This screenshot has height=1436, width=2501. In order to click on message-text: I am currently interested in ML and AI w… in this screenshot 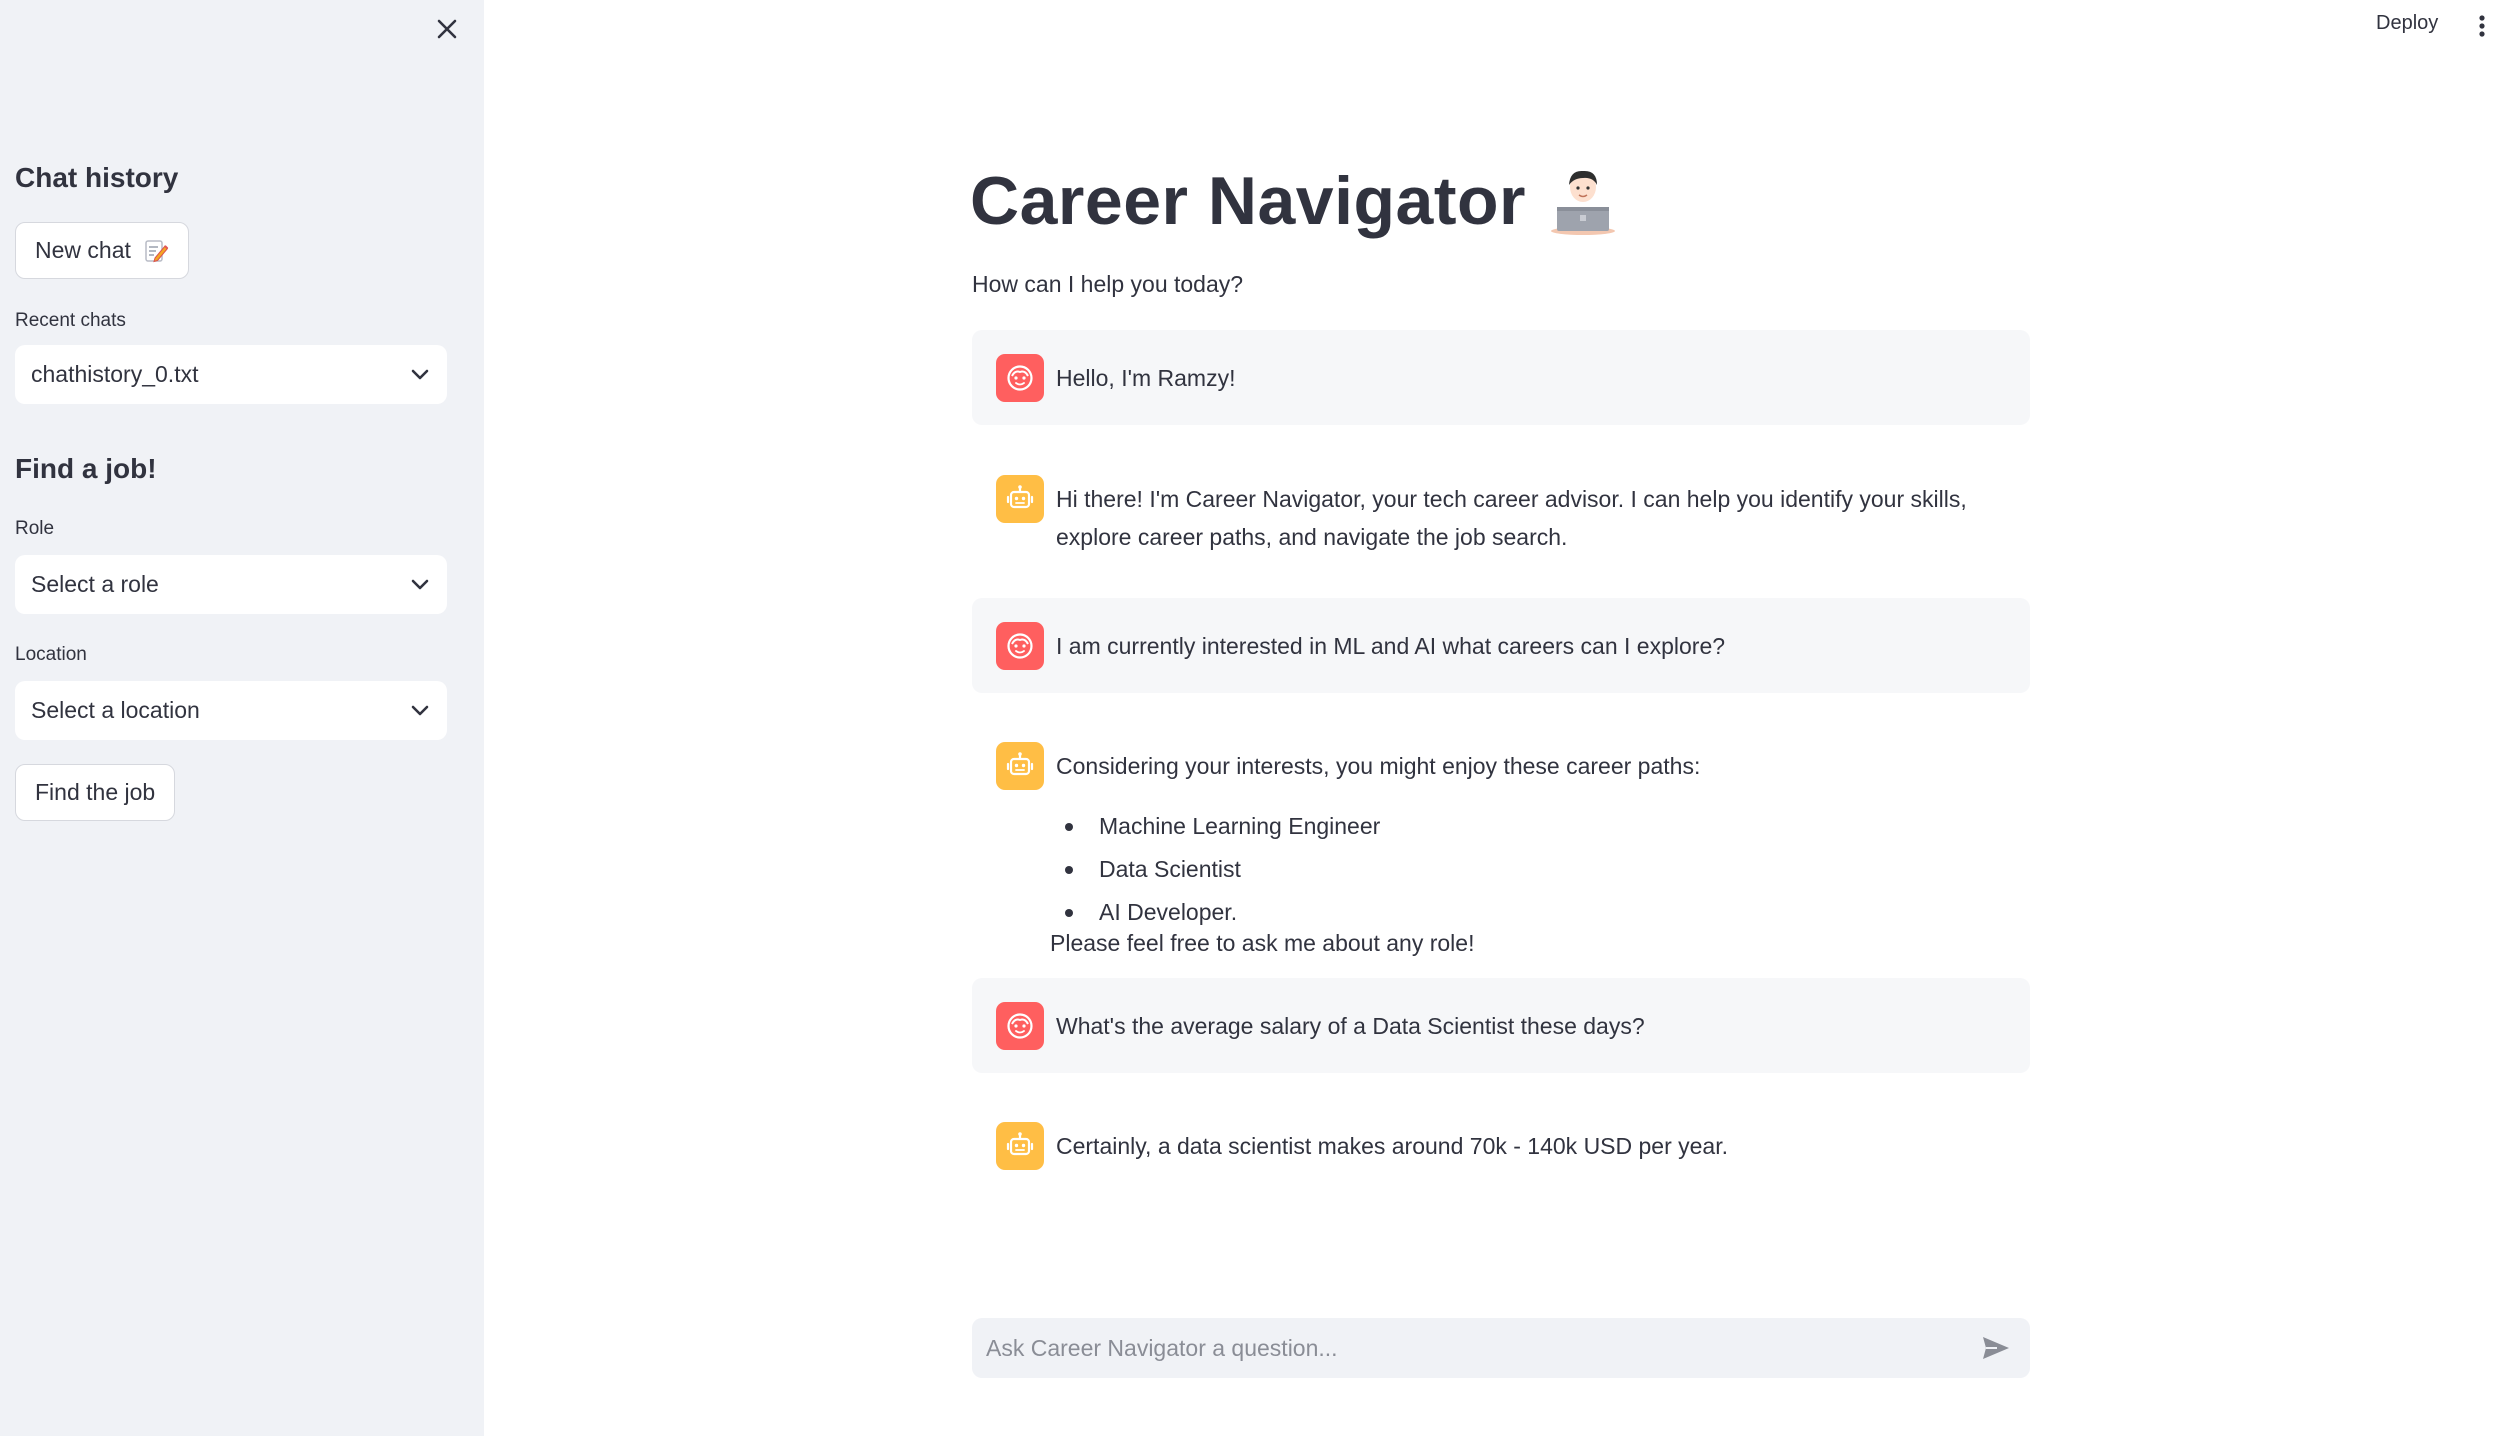, I will do `click(1391, 646)`.